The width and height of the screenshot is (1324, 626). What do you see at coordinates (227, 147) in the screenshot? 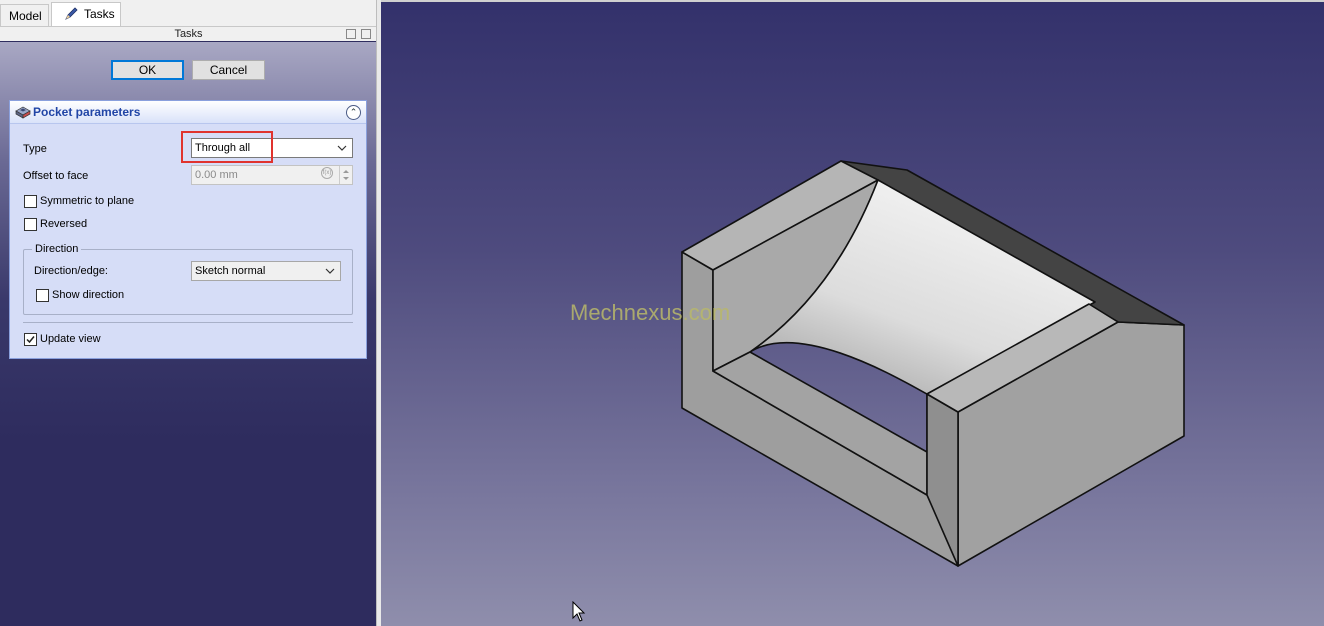
I see `highlight-box` at bounding box center [227, 147].